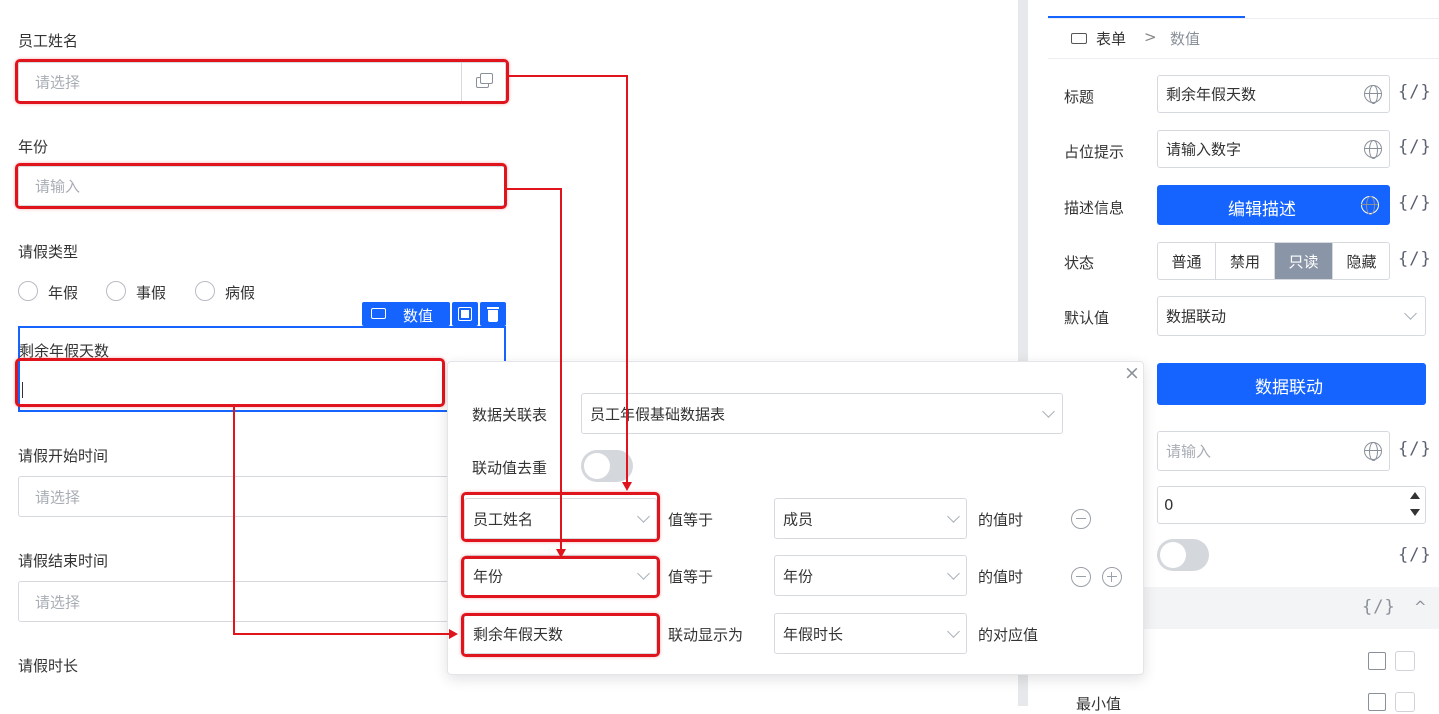 The image size is (1439, 714). I want to click on arrow-employee-name, so click(568, 279).